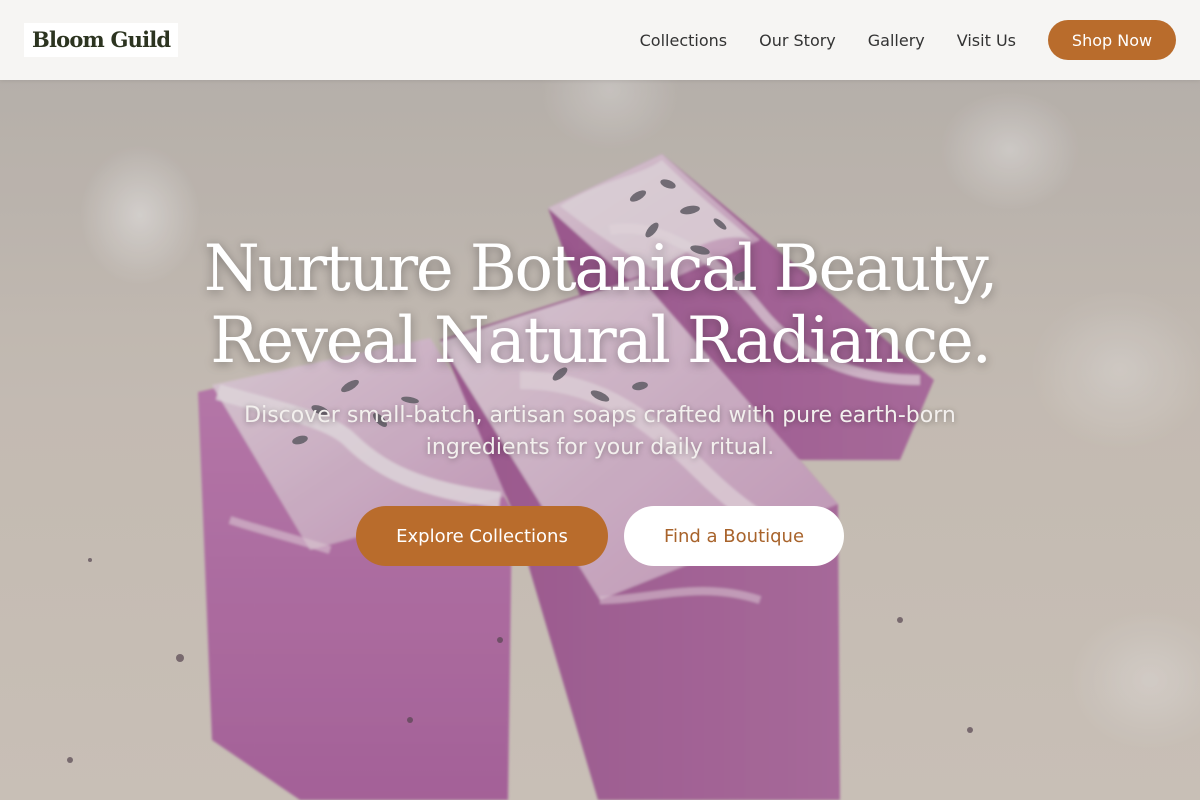 This screenshot has height=800, width=1200. Describe the element at coordinates (986, 40) in the screenshot. I see `nav-link-visit-us: Visit Us` at that location.